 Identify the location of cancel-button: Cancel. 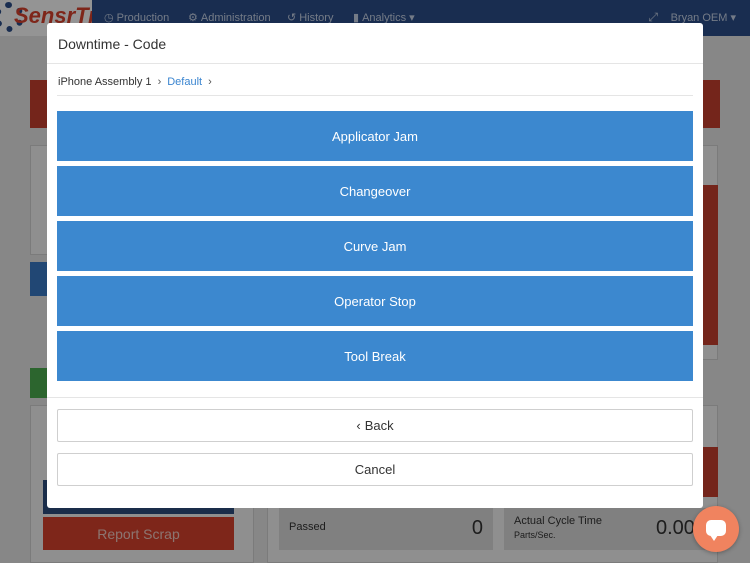
(375, 469).